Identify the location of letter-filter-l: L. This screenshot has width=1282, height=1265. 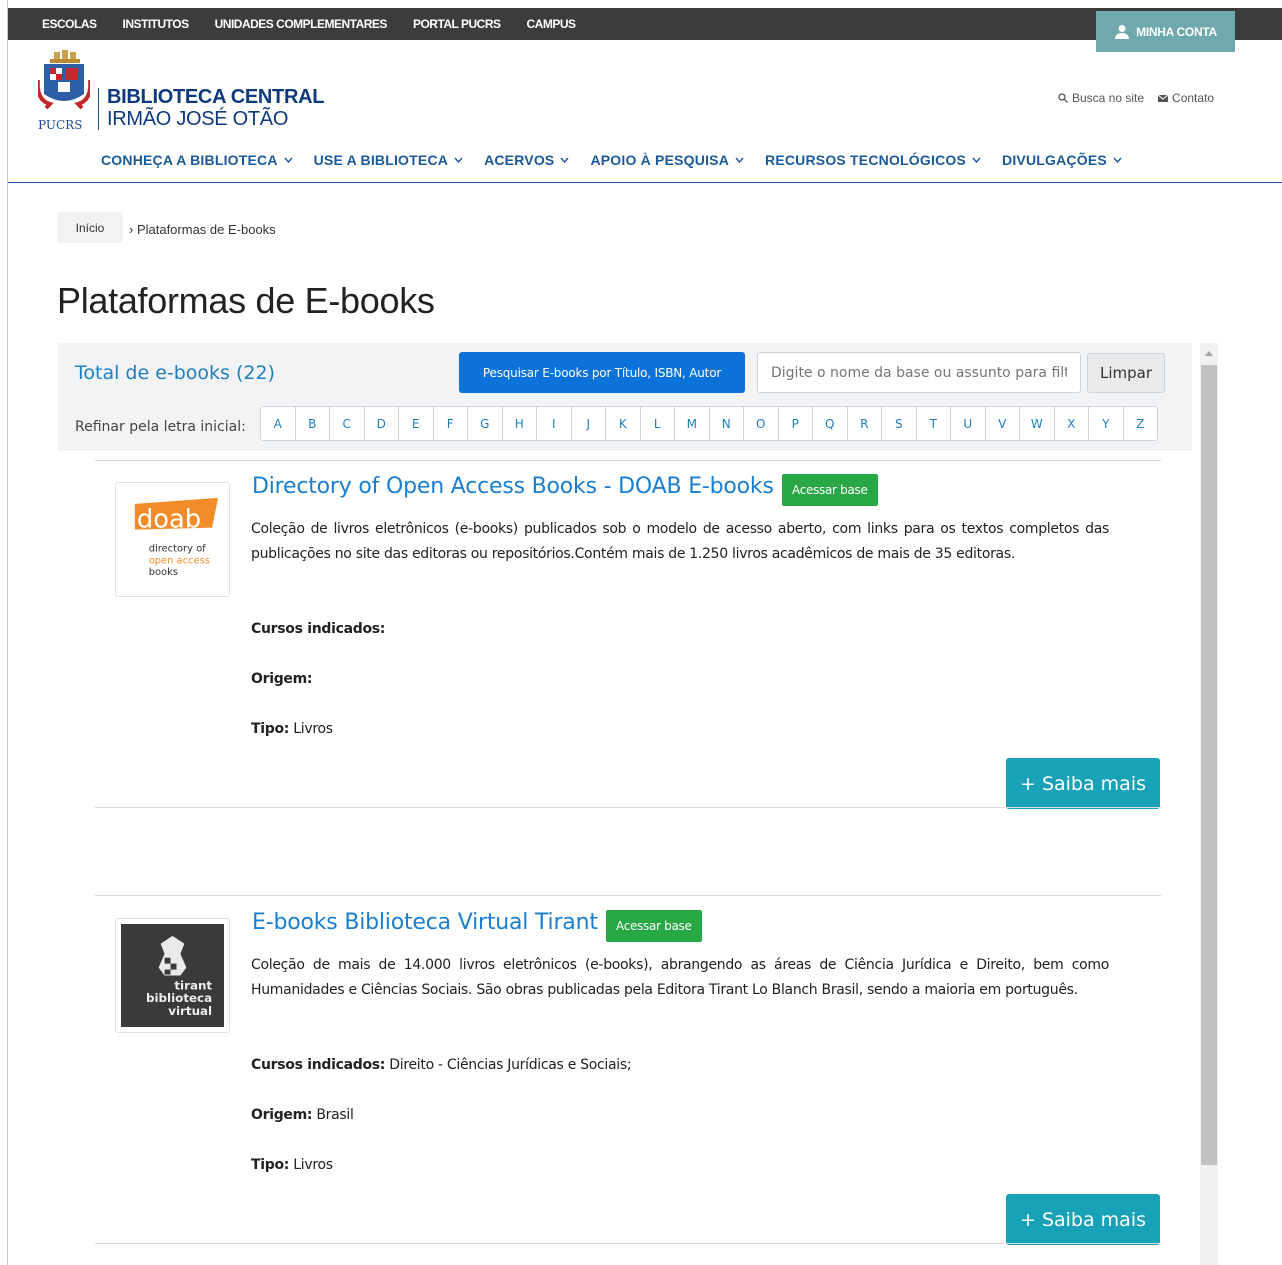
(657, 423).